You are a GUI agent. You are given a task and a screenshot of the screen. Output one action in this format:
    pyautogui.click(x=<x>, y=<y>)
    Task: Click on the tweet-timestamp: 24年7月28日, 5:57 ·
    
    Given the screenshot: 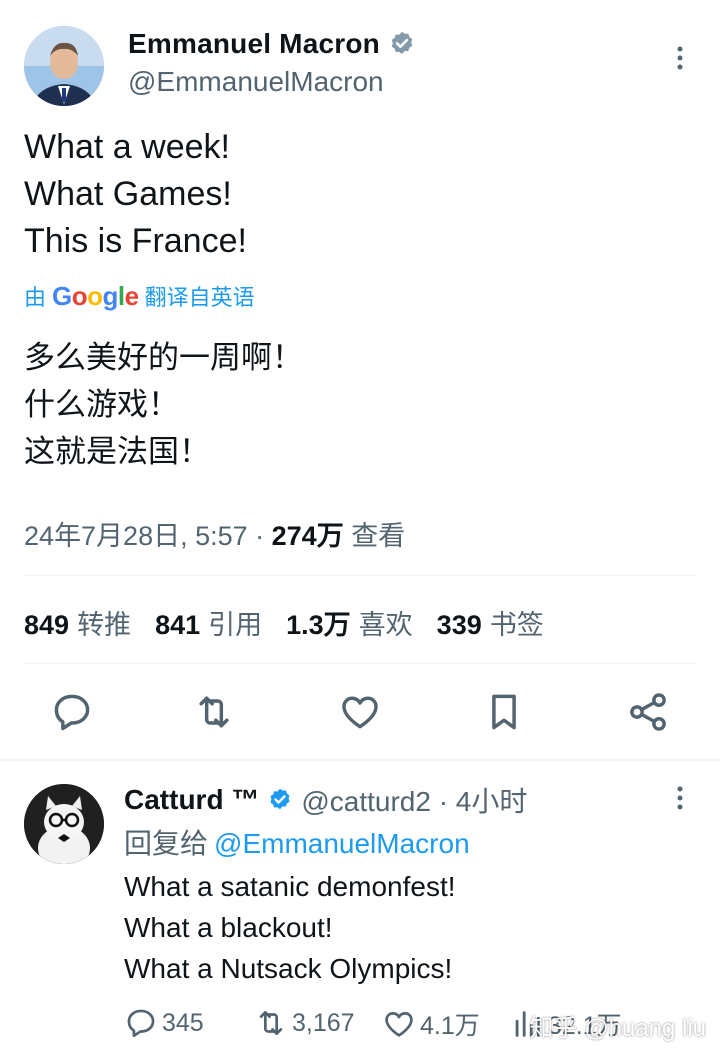 What is the action you would take?
    pyautogui.click(x=148, y=536)
    